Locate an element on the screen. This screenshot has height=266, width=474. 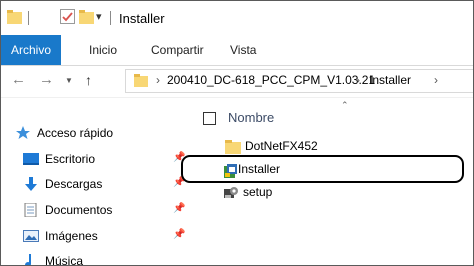
back-arrow-icon: ← is located at coordinates (18, 79).